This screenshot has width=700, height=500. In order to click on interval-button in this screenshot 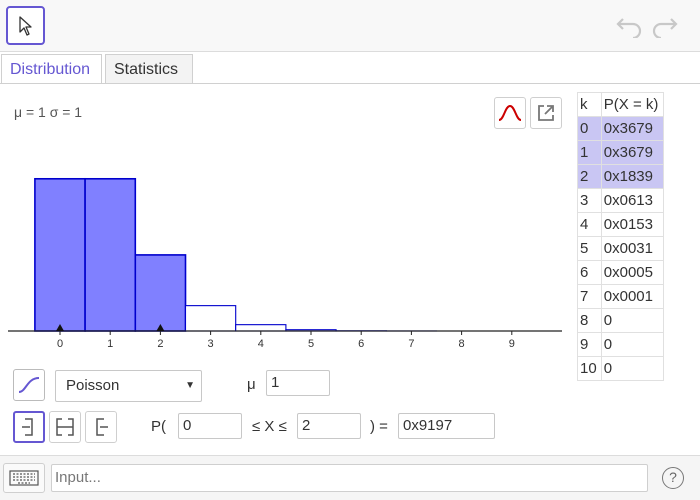, I will do `click(65, 427)`.